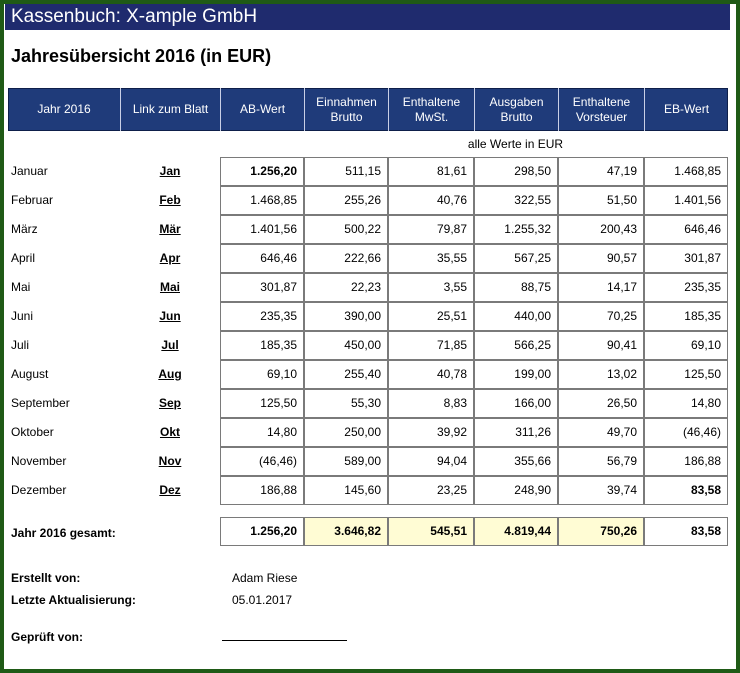 The height and width of the screenshot is (673, 740). Describe the element at coordinates (346, 403) in the screenshot. I see `cell-einnahmen: 55,30` at that location.